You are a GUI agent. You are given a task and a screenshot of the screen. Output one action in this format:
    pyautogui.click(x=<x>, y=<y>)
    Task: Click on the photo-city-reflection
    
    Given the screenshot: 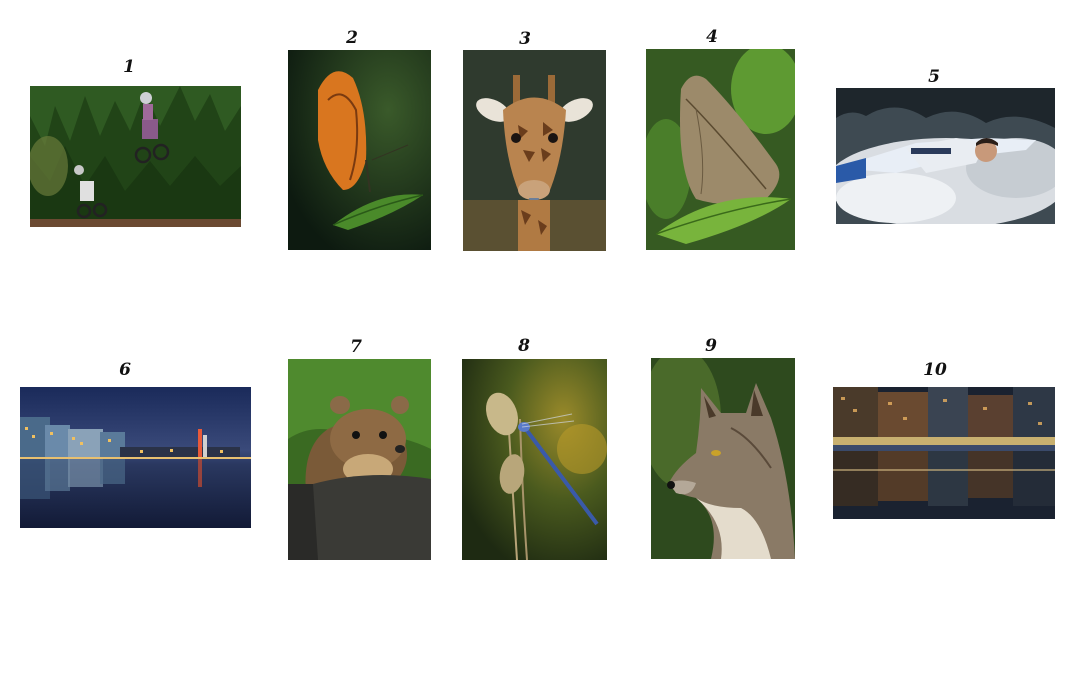 What is the action you would take?
    pyautogui.click(x=135, y=457)
    